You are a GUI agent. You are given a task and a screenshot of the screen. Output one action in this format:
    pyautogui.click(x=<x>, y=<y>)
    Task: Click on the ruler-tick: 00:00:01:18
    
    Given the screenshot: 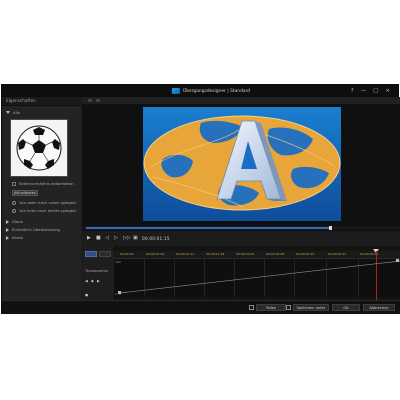 What is the action you would take?
    pyautogui.click(x=215, y=254)
    